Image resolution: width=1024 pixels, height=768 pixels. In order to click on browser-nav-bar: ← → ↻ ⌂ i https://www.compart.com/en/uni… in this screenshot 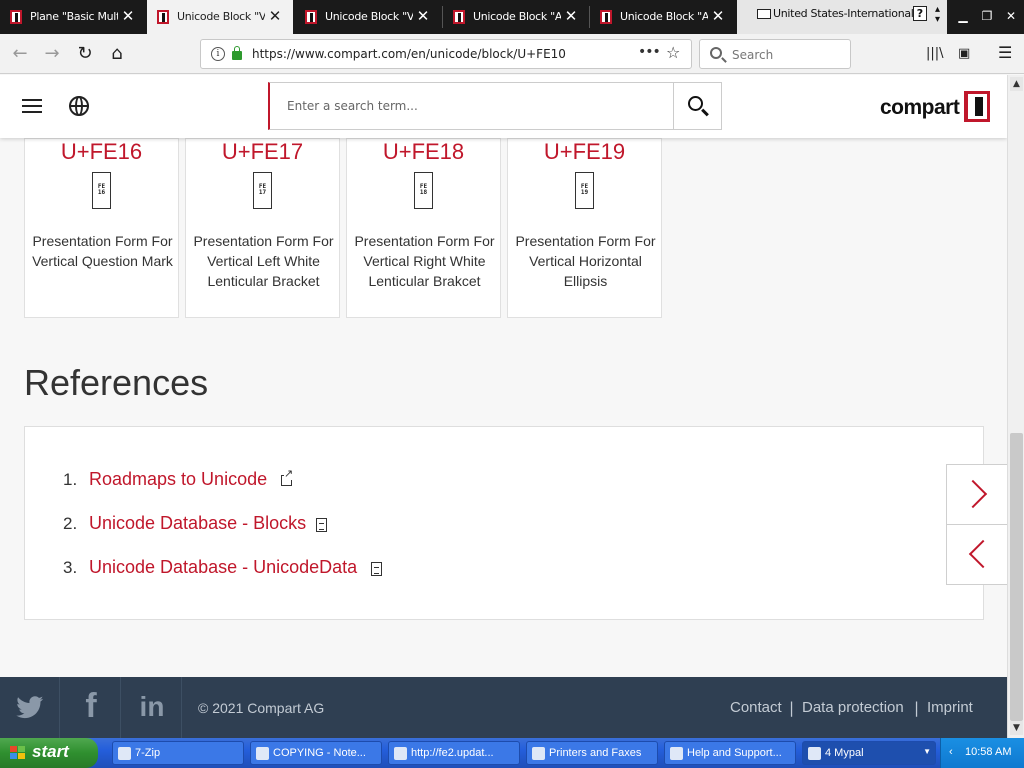, I will do `click(512, 54)`.